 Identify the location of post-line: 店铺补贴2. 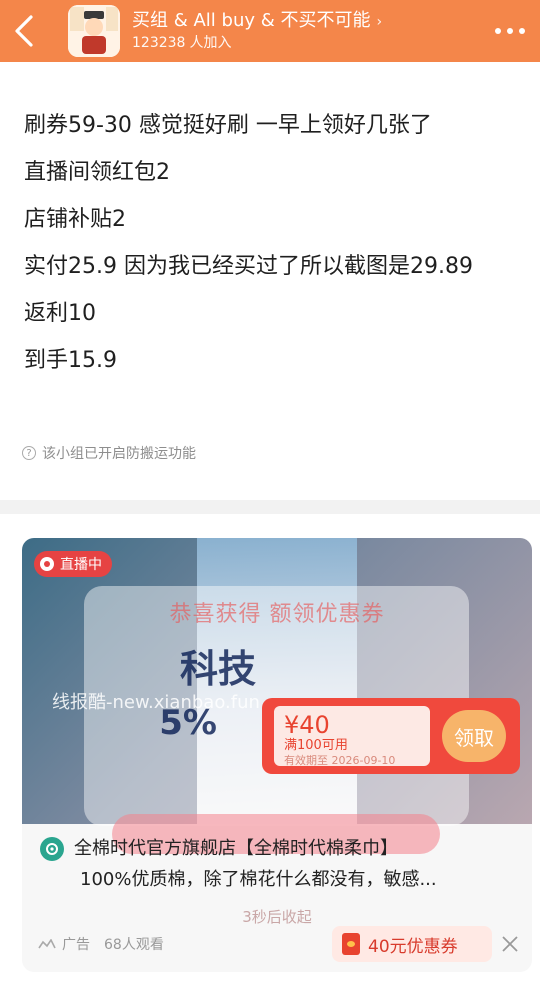
(75, 219).